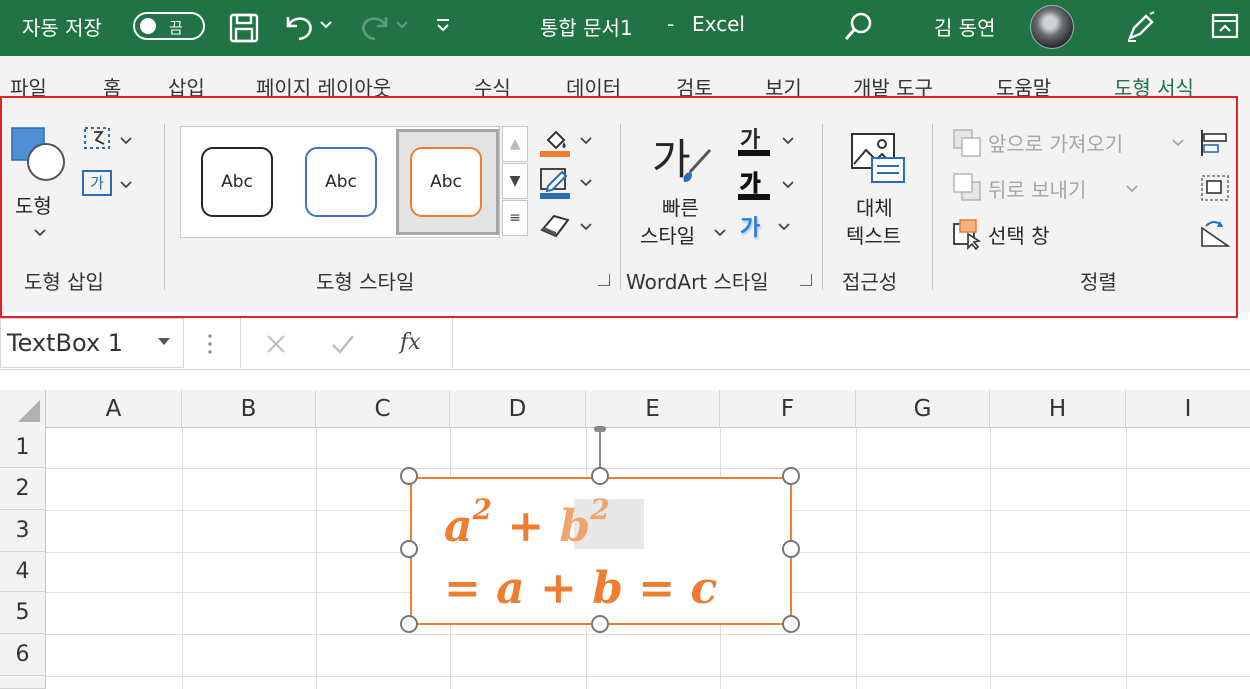  I want to click on quick-styles-dropdown-icon, so click(720, 233).